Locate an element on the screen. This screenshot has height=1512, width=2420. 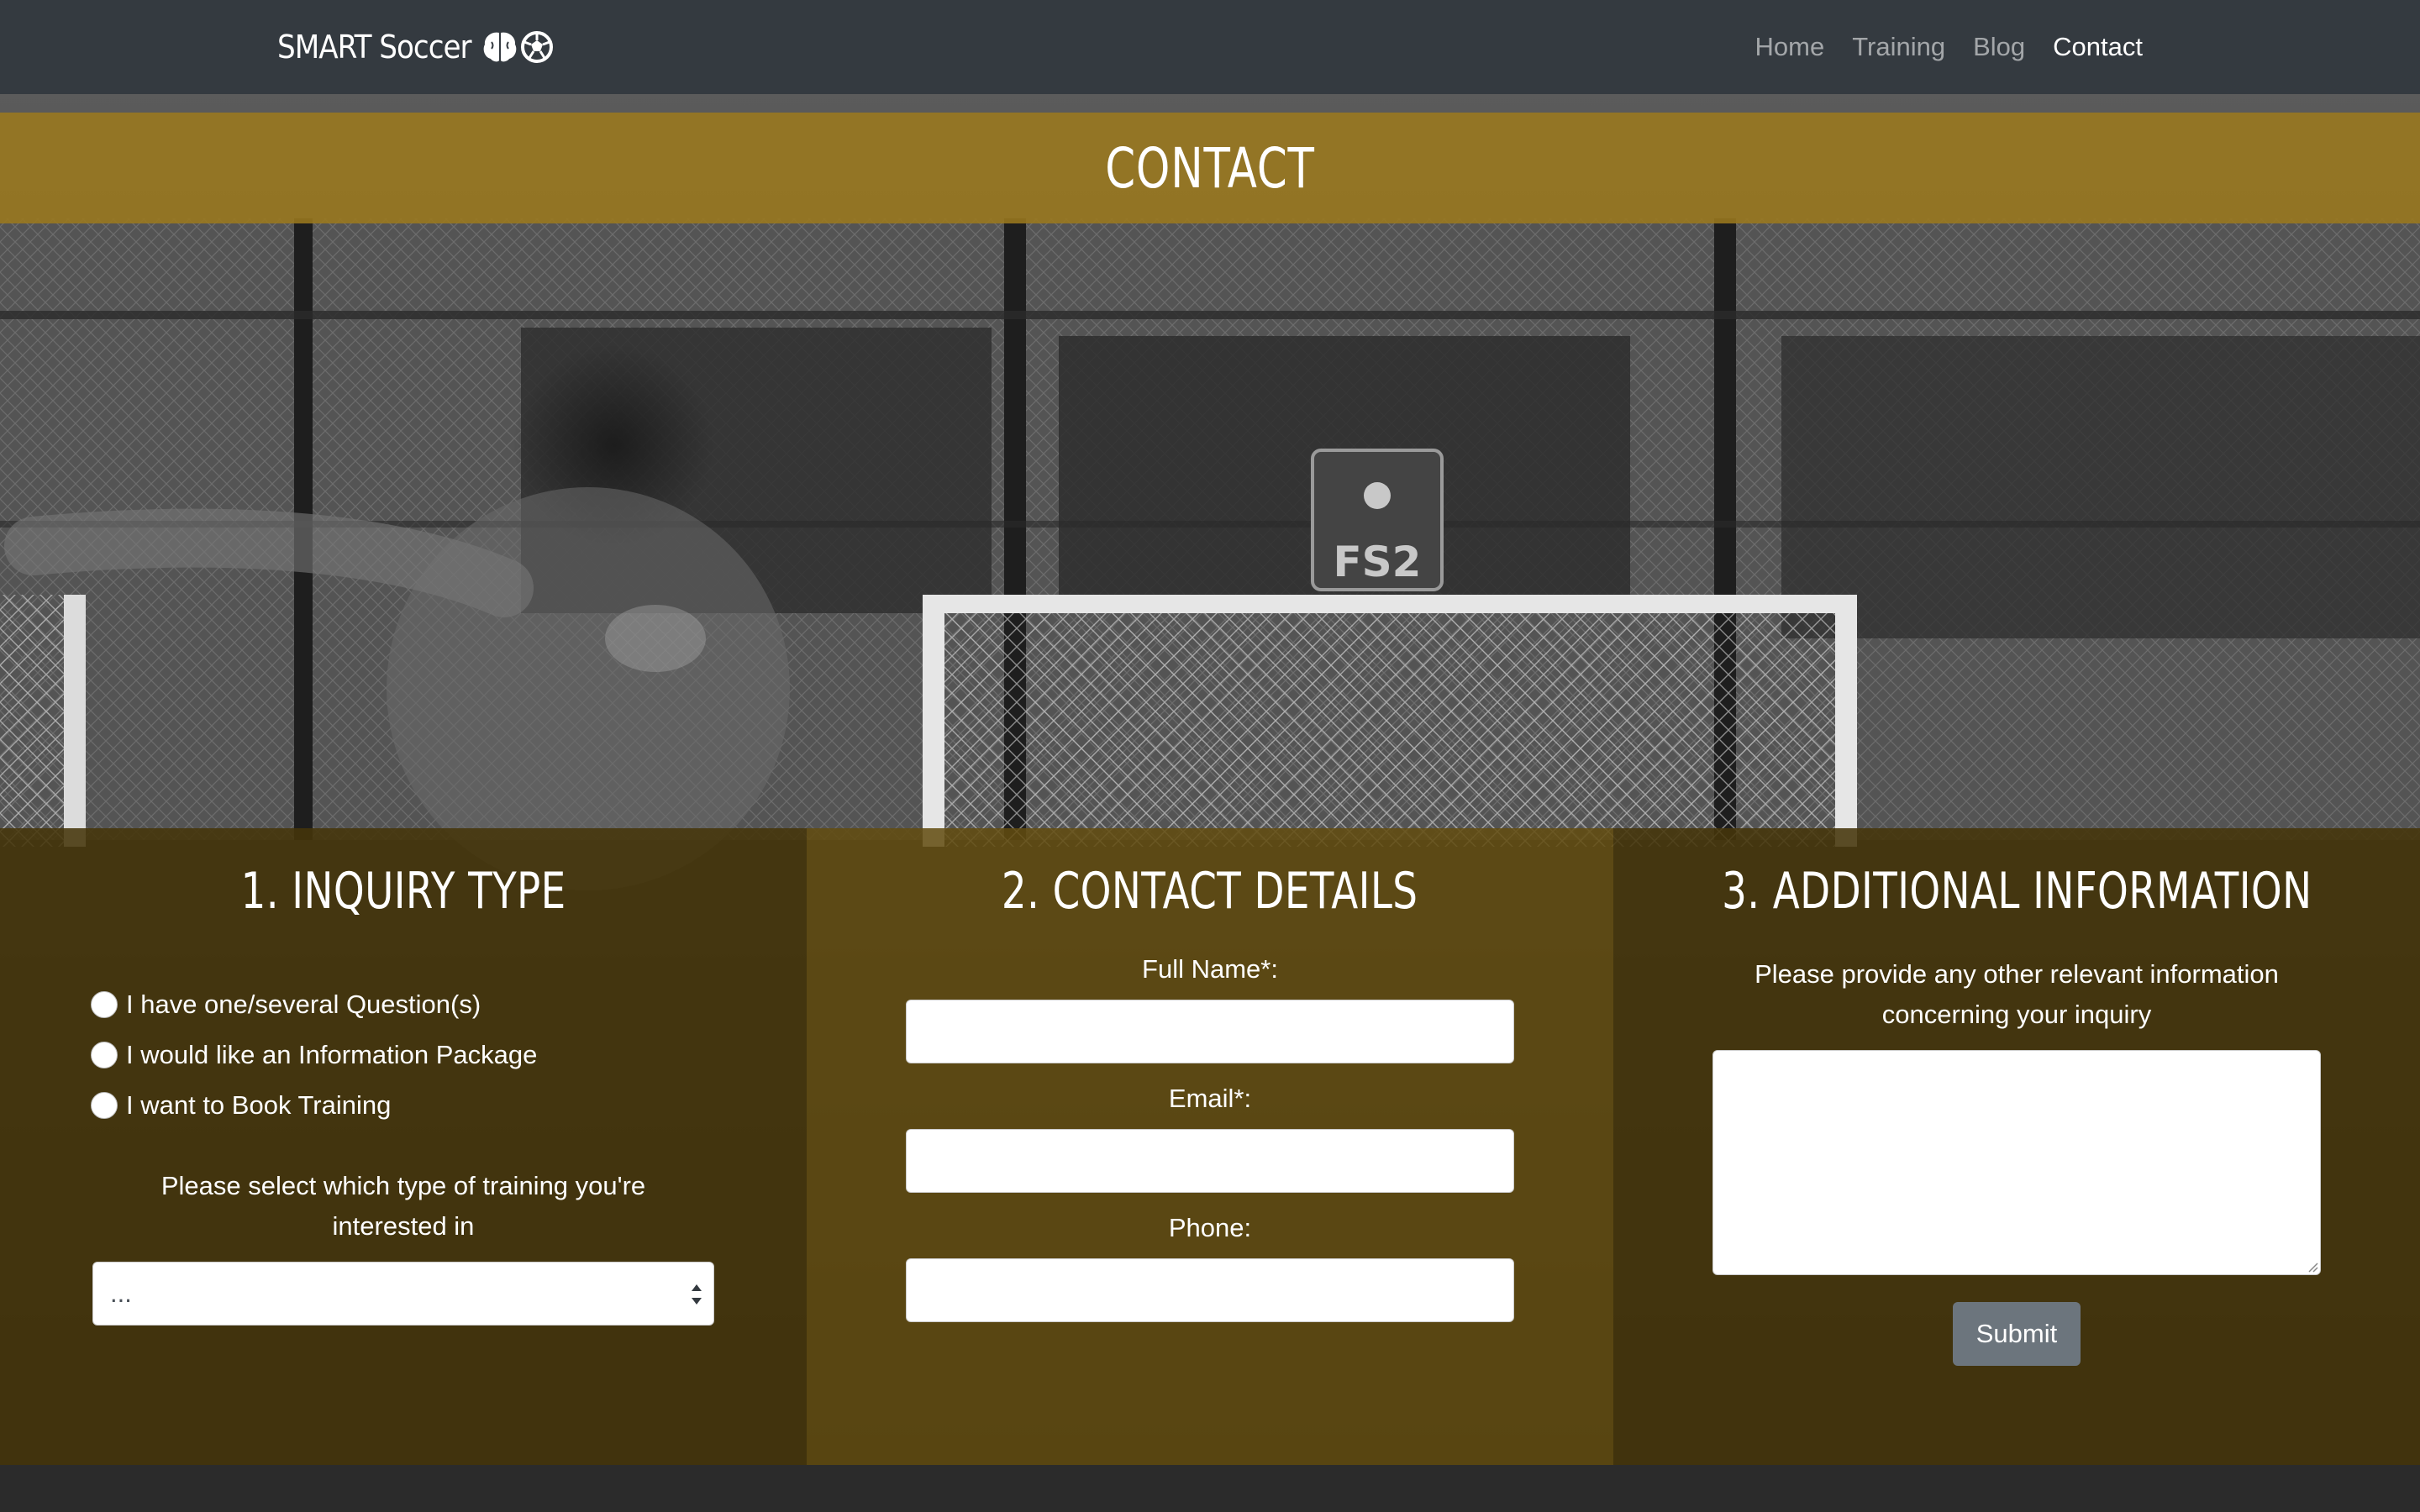
additional-info-heading: 3. ADDITIONAL INFORMATION is located at coordinates (2016, 891).